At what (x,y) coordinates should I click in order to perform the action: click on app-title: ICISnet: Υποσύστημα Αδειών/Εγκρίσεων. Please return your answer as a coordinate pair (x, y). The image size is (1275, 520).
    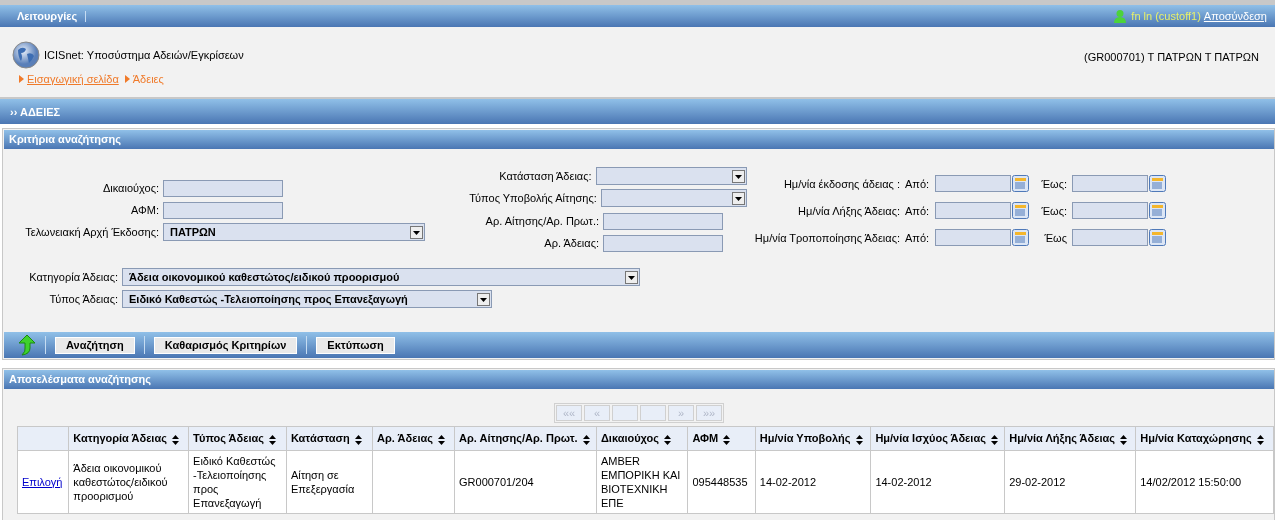
    Looking at the image, I should click on (144, 55).